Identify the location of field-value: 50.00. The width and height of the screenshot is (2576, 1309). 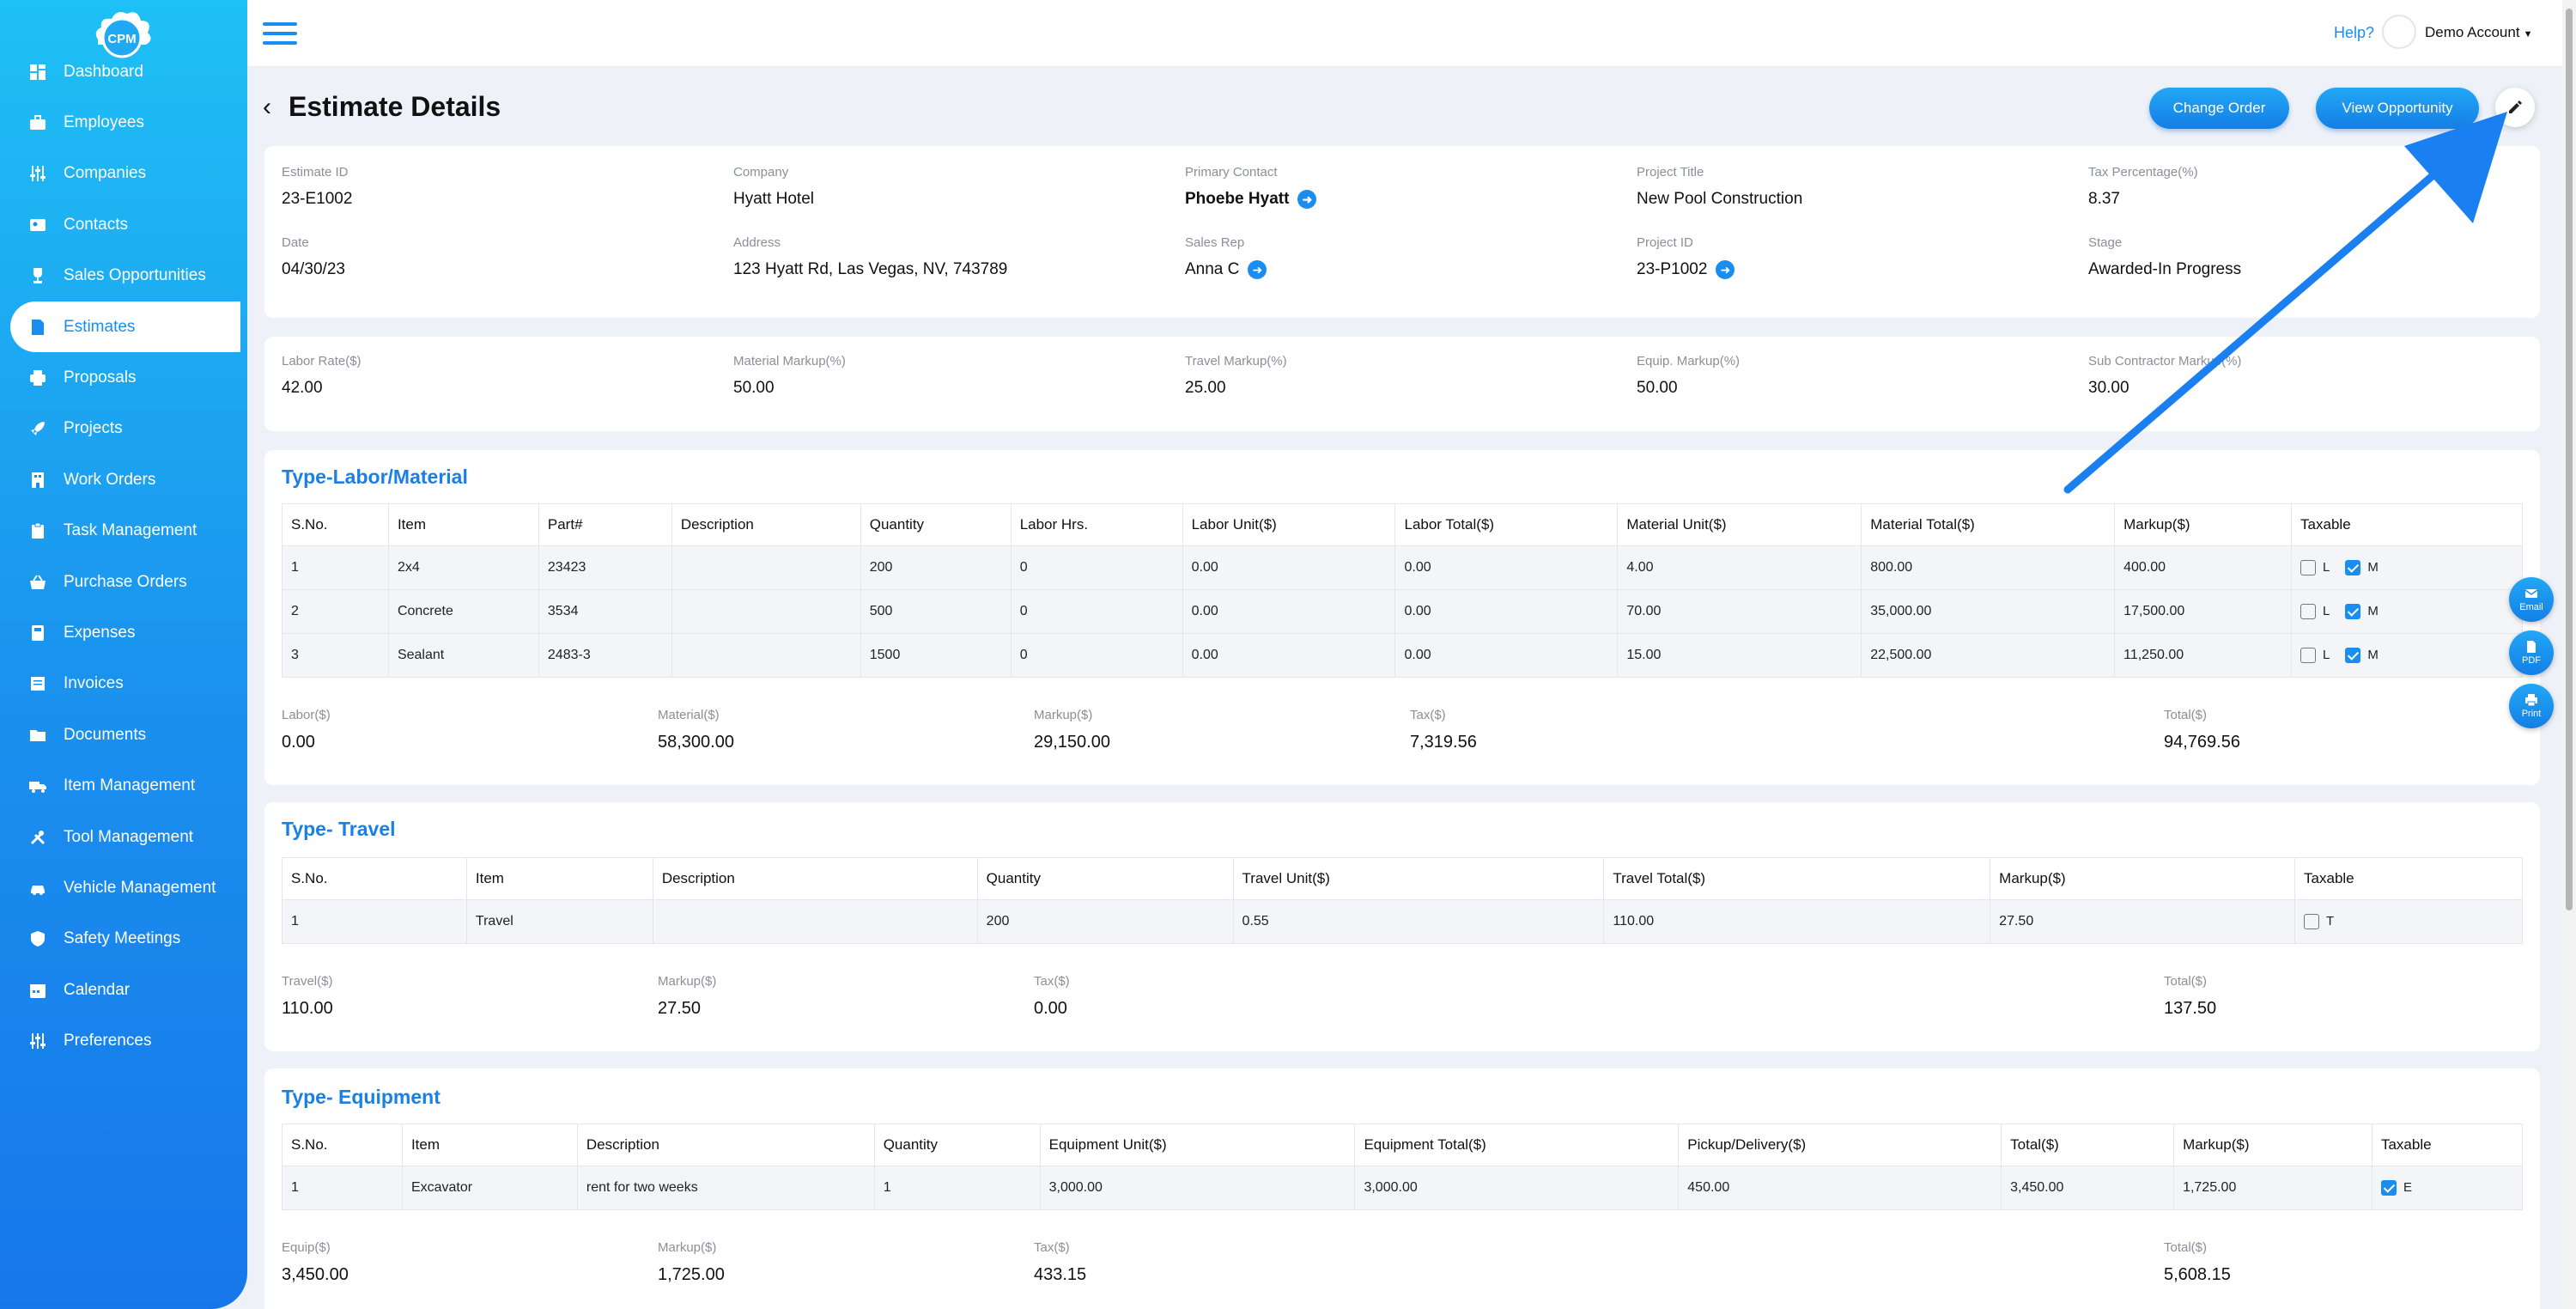
(754, 388).